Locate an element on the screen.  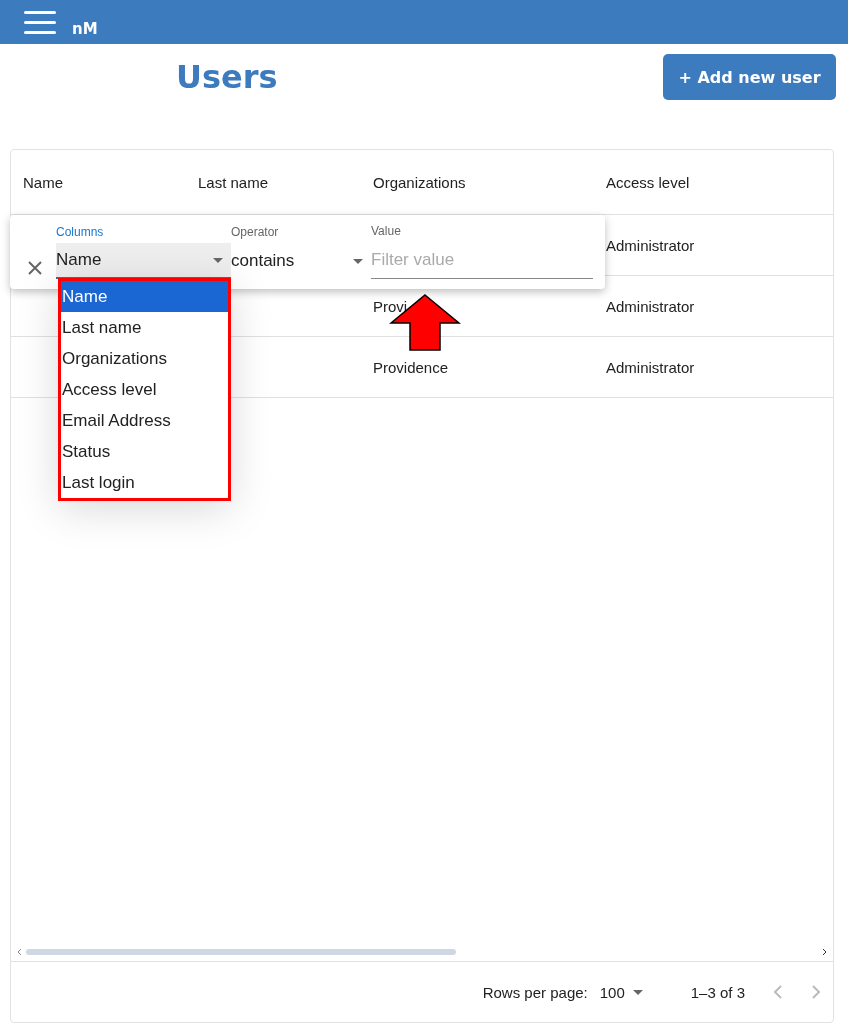
next-page-button is located at coordinates (816, 992).